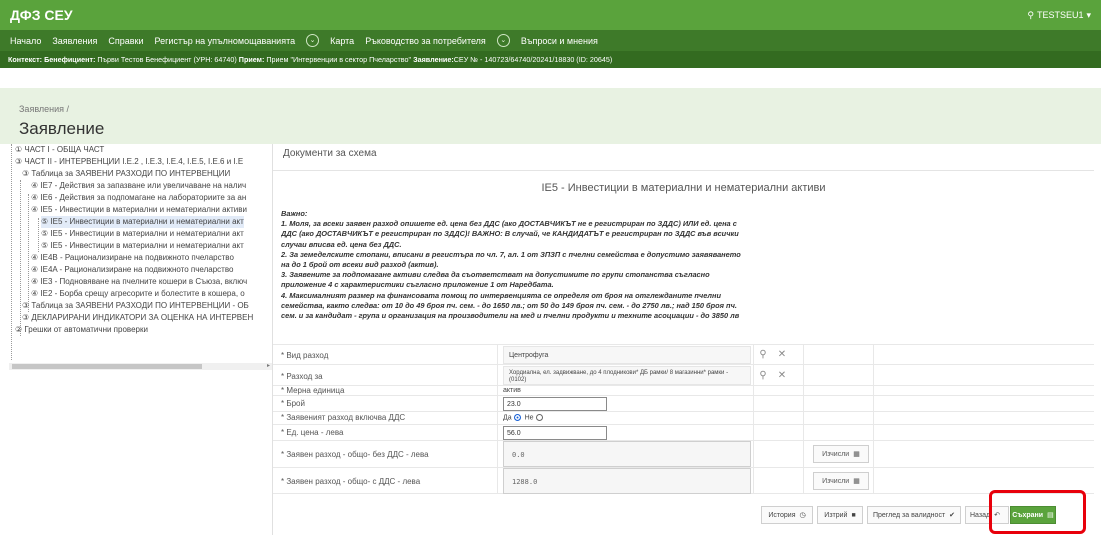 This screenshot has height=535, width=1101. I want to click on vat-no-label: Не, so click(529, 418).